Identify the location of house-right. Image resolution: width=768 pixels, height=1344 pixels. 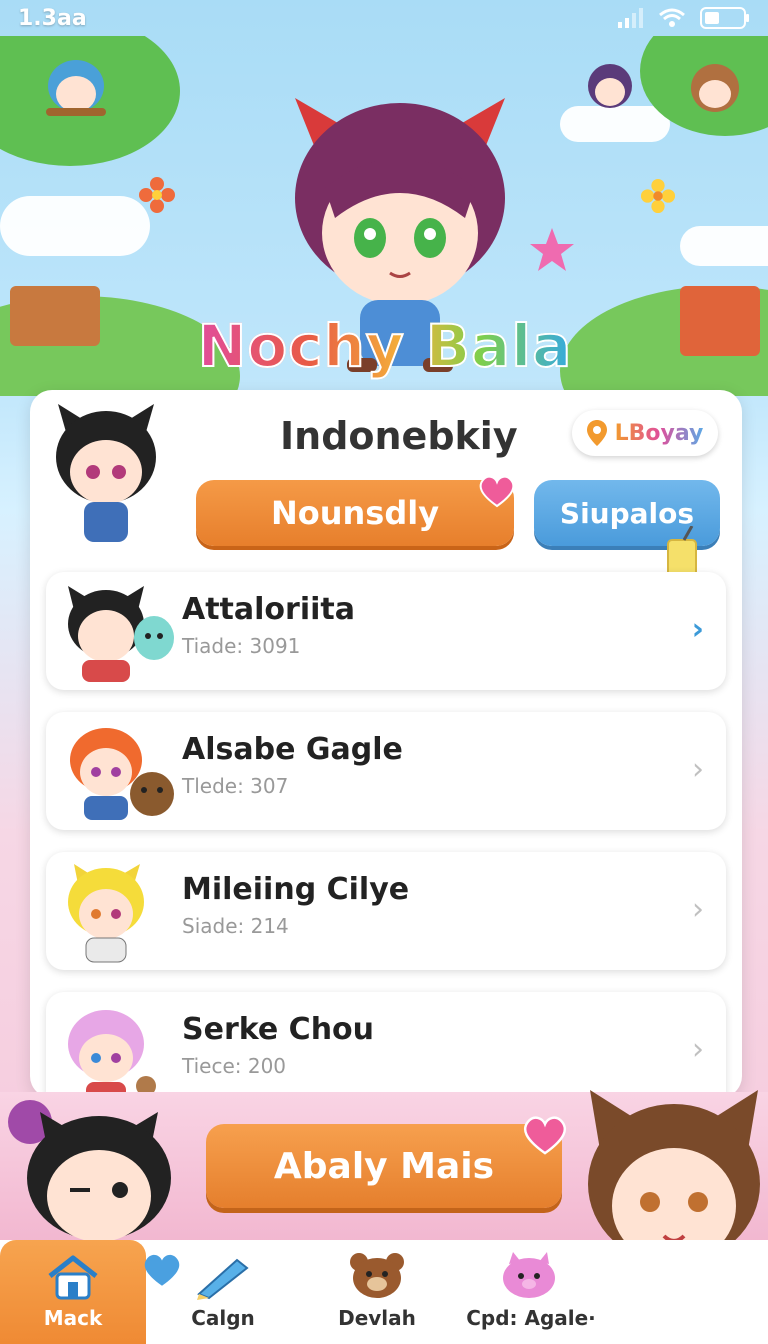
(720, 321).